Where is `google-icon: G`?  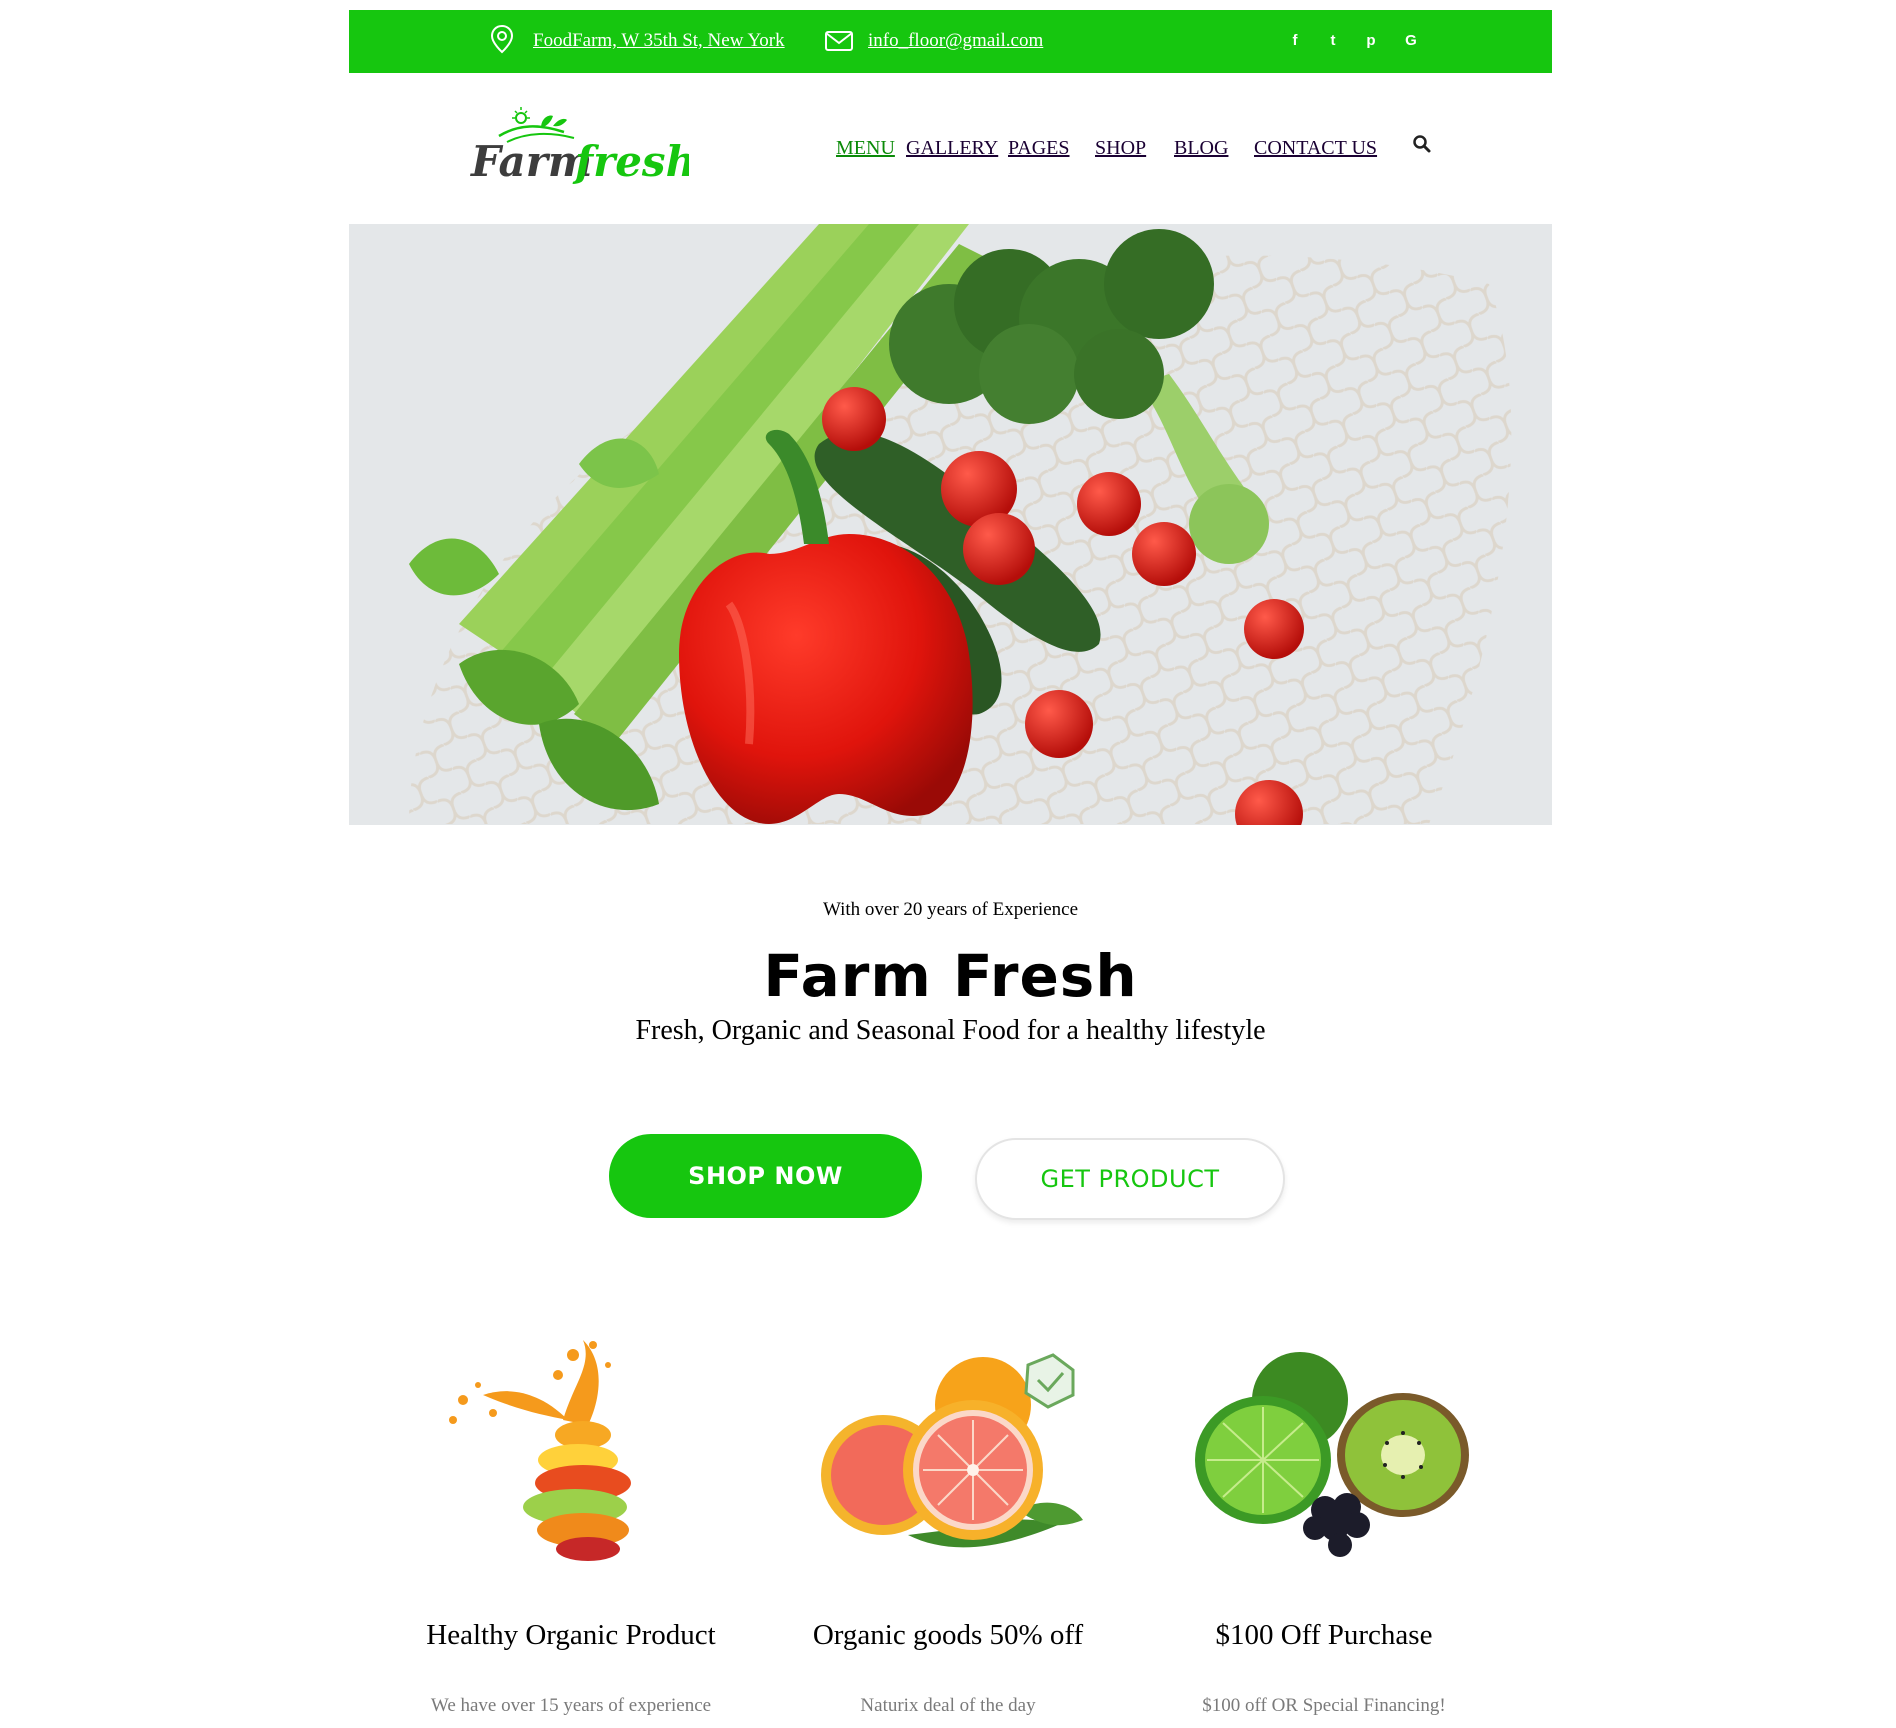 google-icon: G is located at coordinates (1411, 41).